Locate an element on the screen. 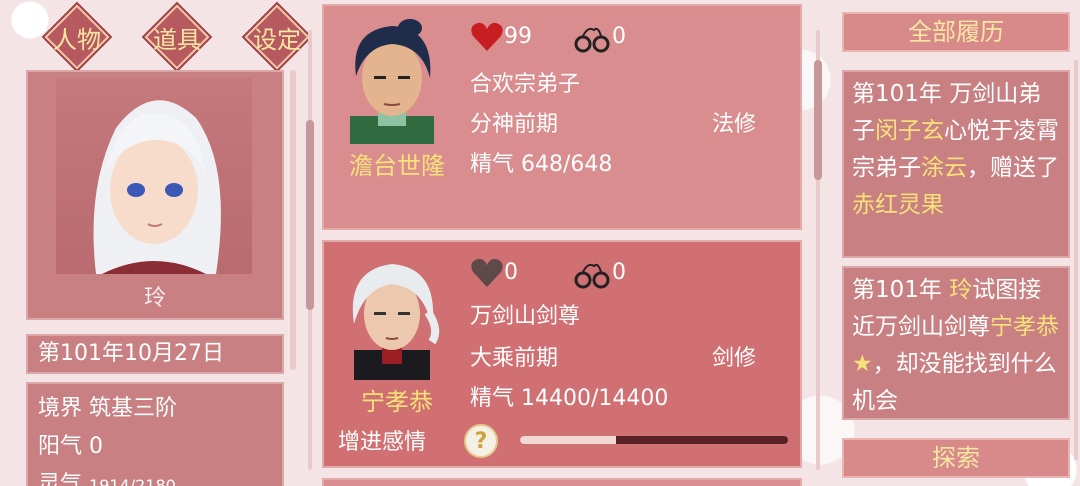  character-sect: 合欢宗弟子 is located at coordinates (525, 84).